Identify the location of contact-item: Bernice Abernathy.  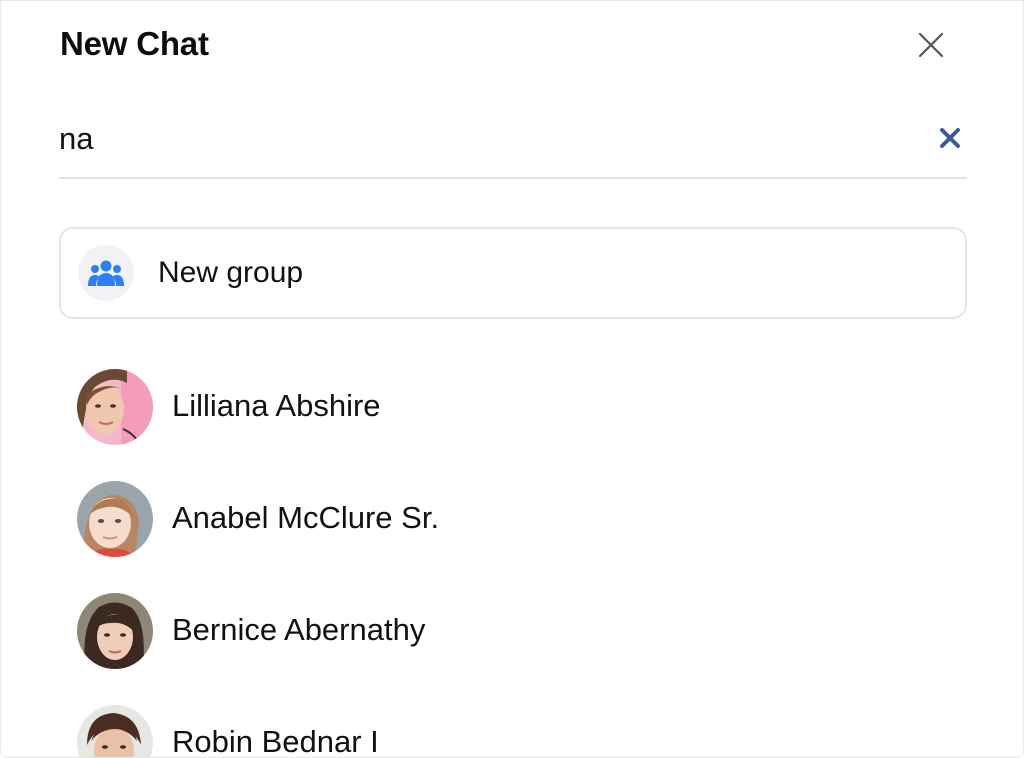
(511, 631).